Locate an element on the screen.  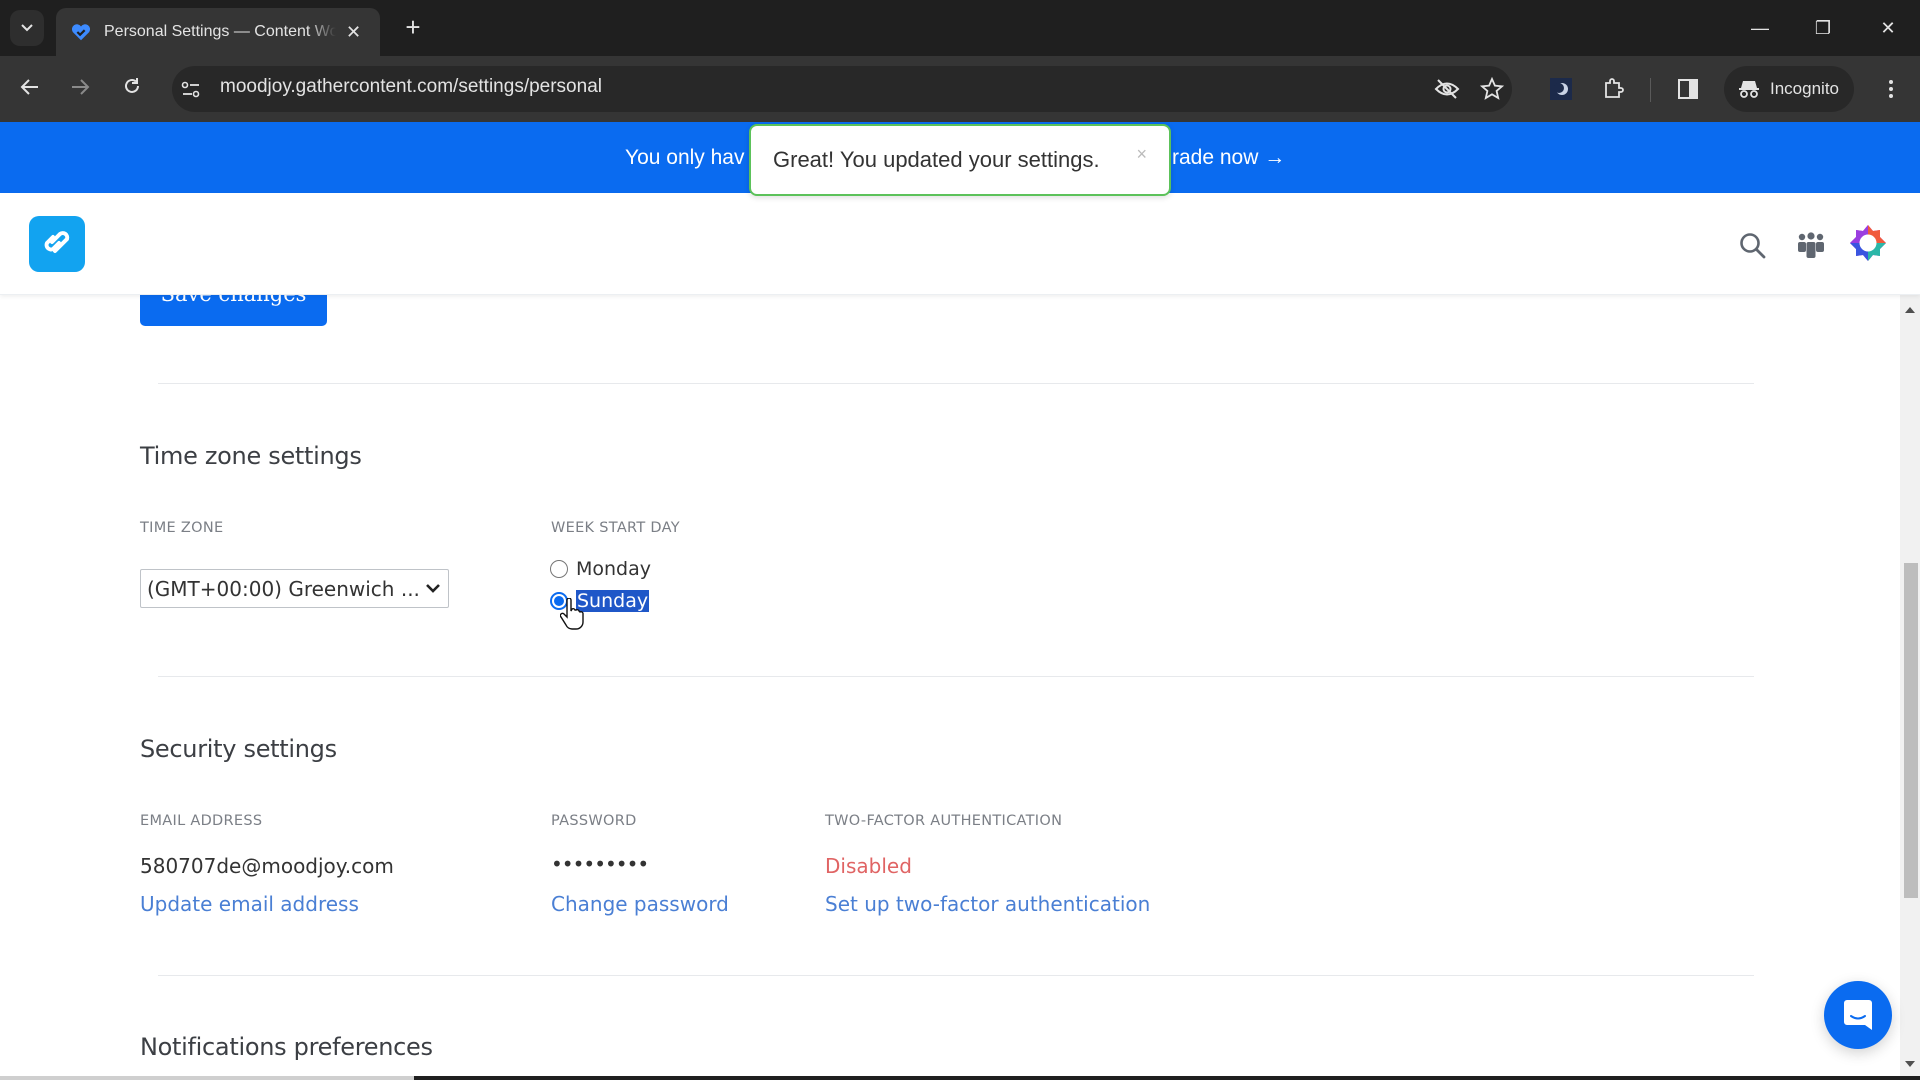
gathercontent-favicon-icon is located at coordinates (81, 32).